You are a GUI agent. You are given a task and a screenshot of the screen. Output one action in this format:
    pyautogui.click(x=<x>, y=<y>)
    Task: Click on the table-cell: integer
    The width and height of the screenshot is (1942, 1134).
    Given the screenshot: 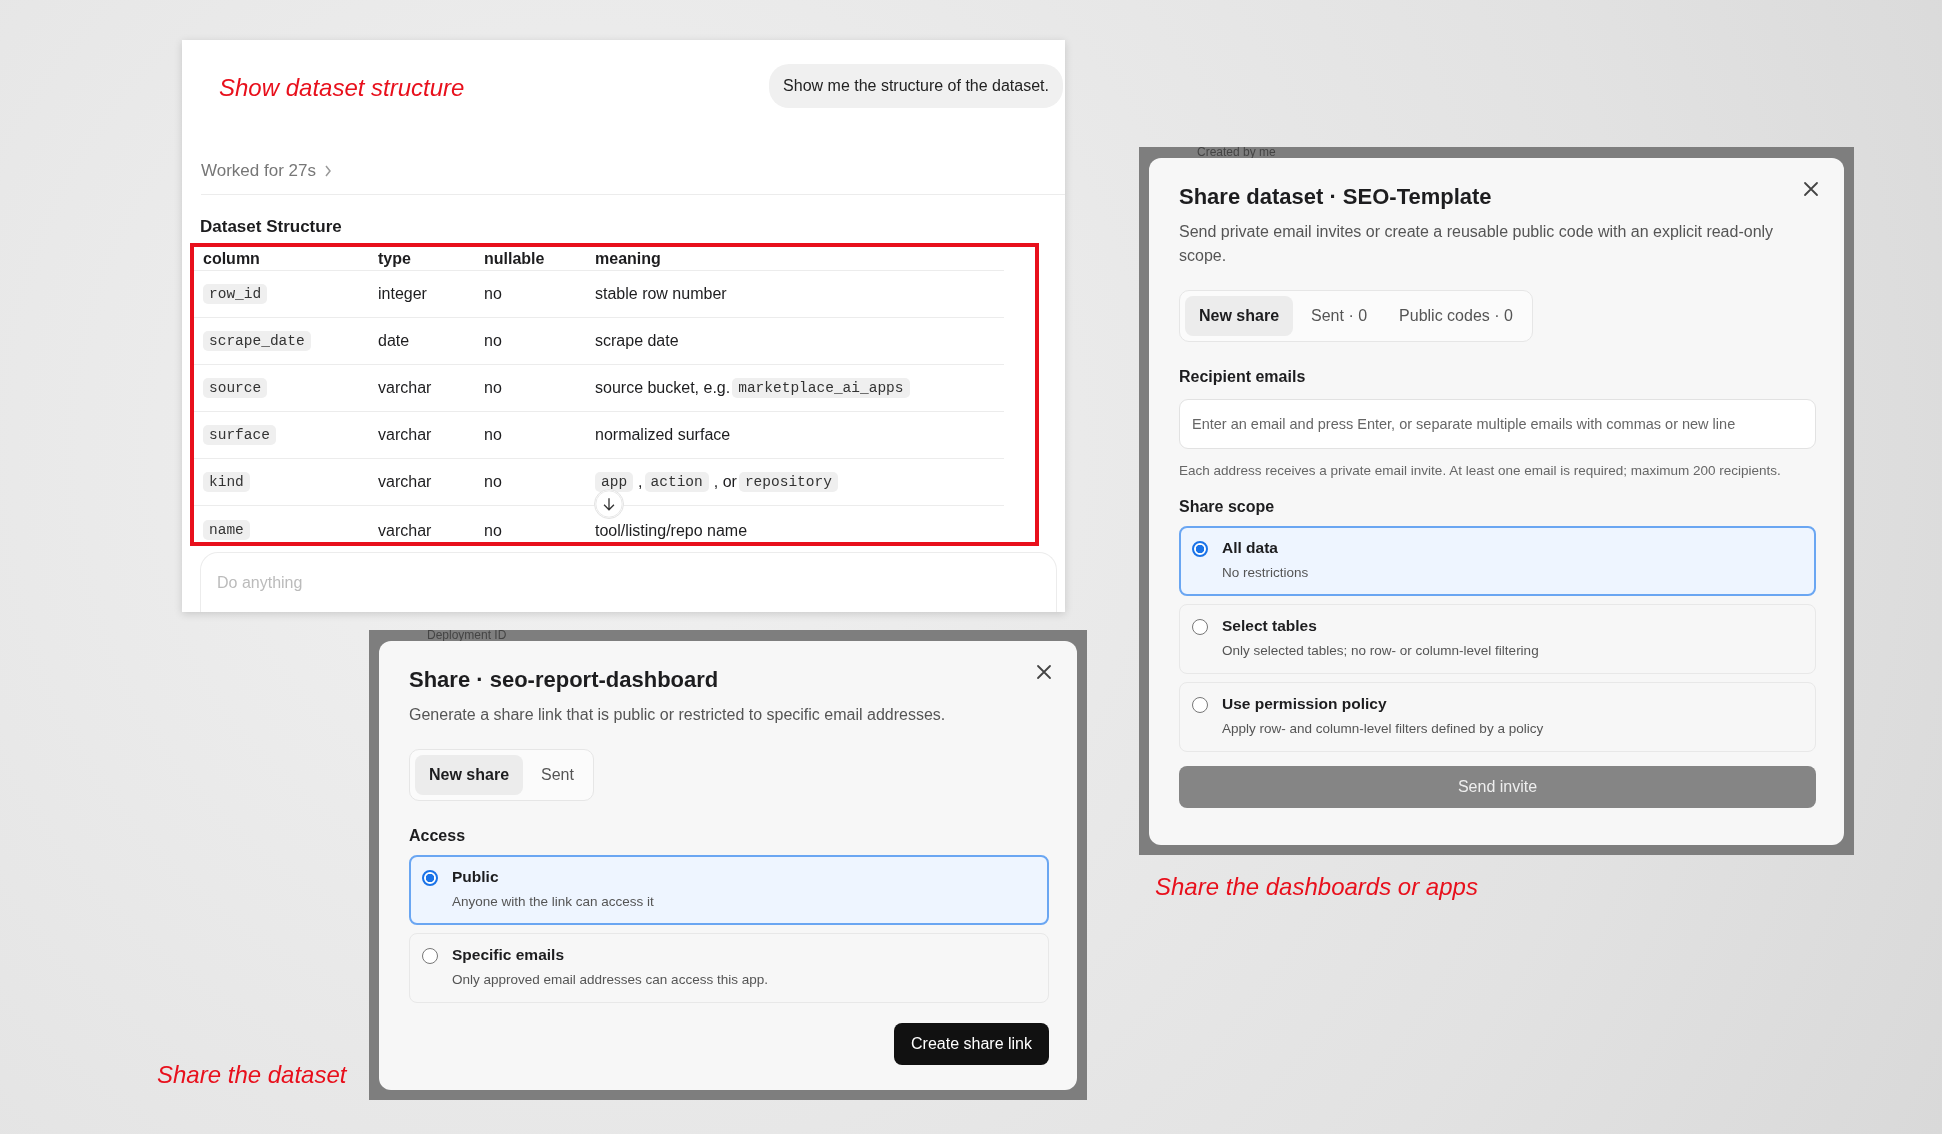 What is the action you would take?
    pyautogui.click(x=402, y=294)
    